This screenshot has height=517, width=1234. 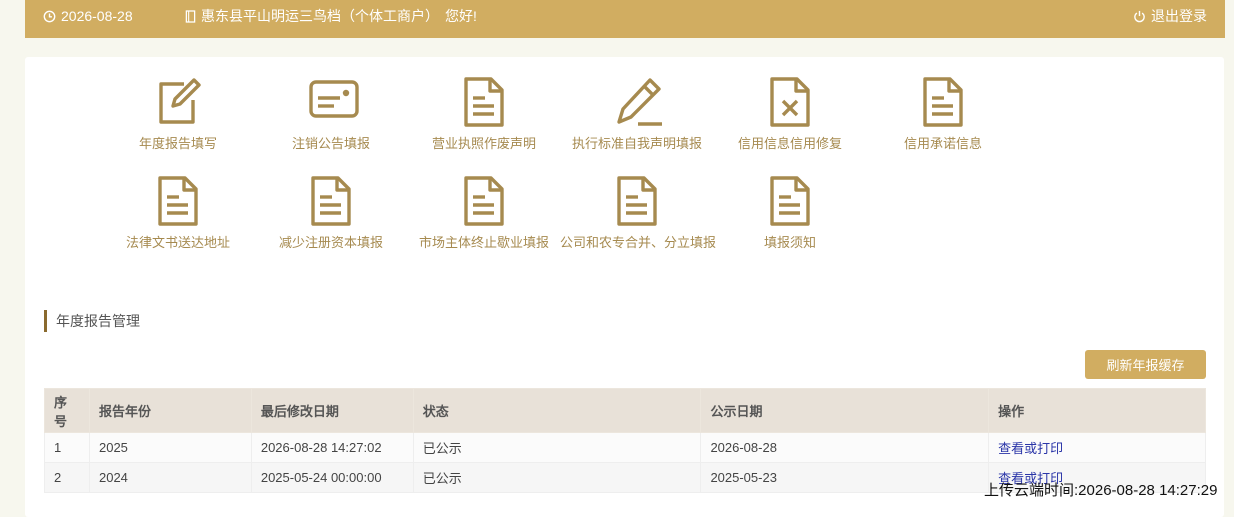 What do you see at coordinates (845, 410) in the screenshot?
I see `col-header-publish-date: 公示日期` at bounding box center [845, 410].